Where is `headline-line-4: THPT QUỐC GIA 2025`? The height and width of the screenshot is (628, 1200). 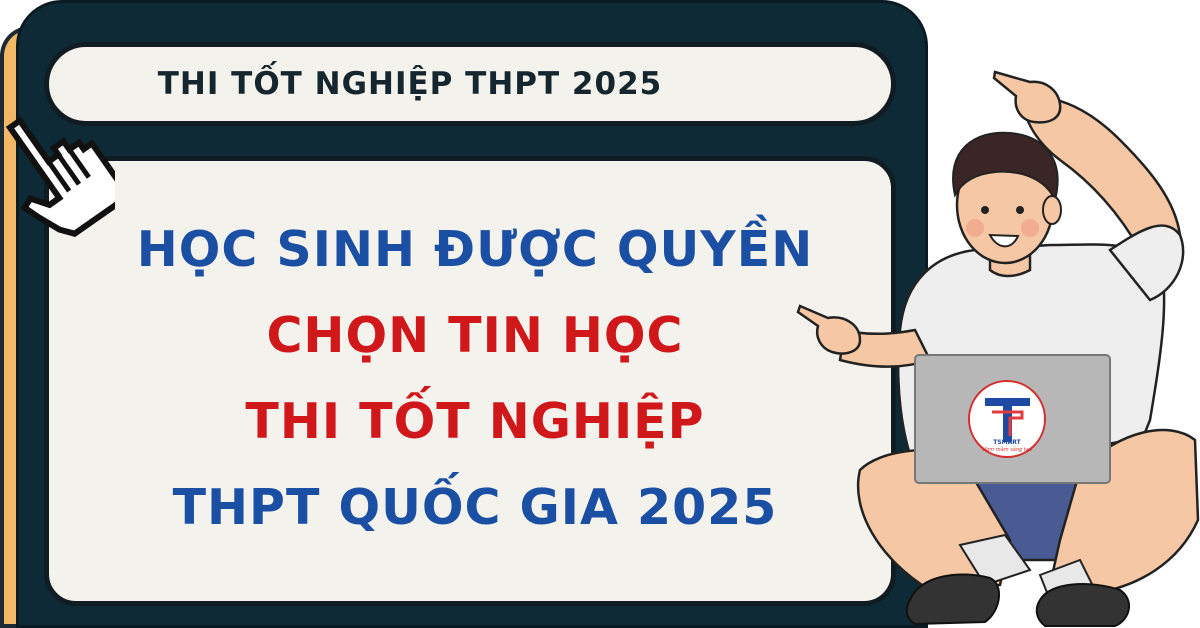 headline-line-4: THPT QUỐC GIA 2025 is located at coordinates (475, 507).